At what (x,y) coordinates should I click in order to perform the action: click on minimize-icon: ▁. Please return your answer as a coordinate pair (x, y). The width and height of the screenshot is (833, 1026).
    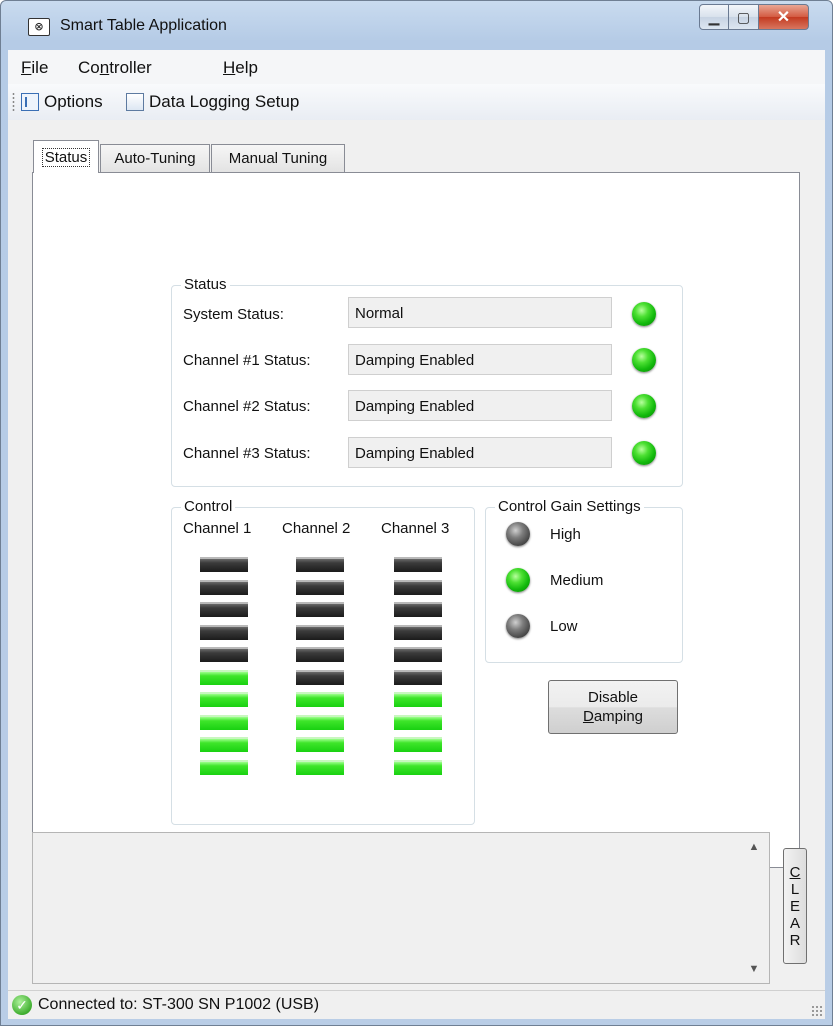
    Looking at the image, I should click on (714, 16).